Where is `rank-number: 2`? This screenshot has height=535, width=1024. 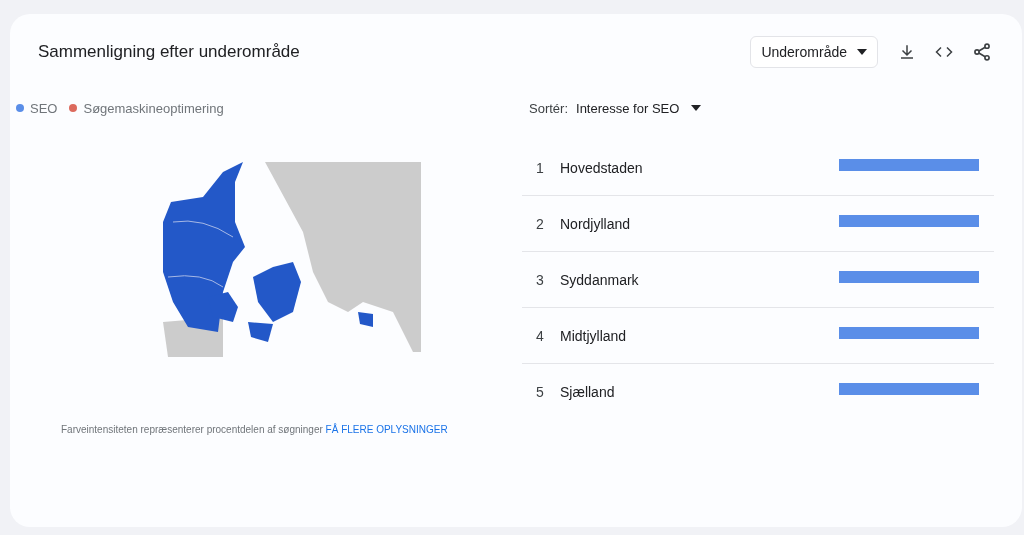
rank-number: 2 is located at coordinates (540, 223).